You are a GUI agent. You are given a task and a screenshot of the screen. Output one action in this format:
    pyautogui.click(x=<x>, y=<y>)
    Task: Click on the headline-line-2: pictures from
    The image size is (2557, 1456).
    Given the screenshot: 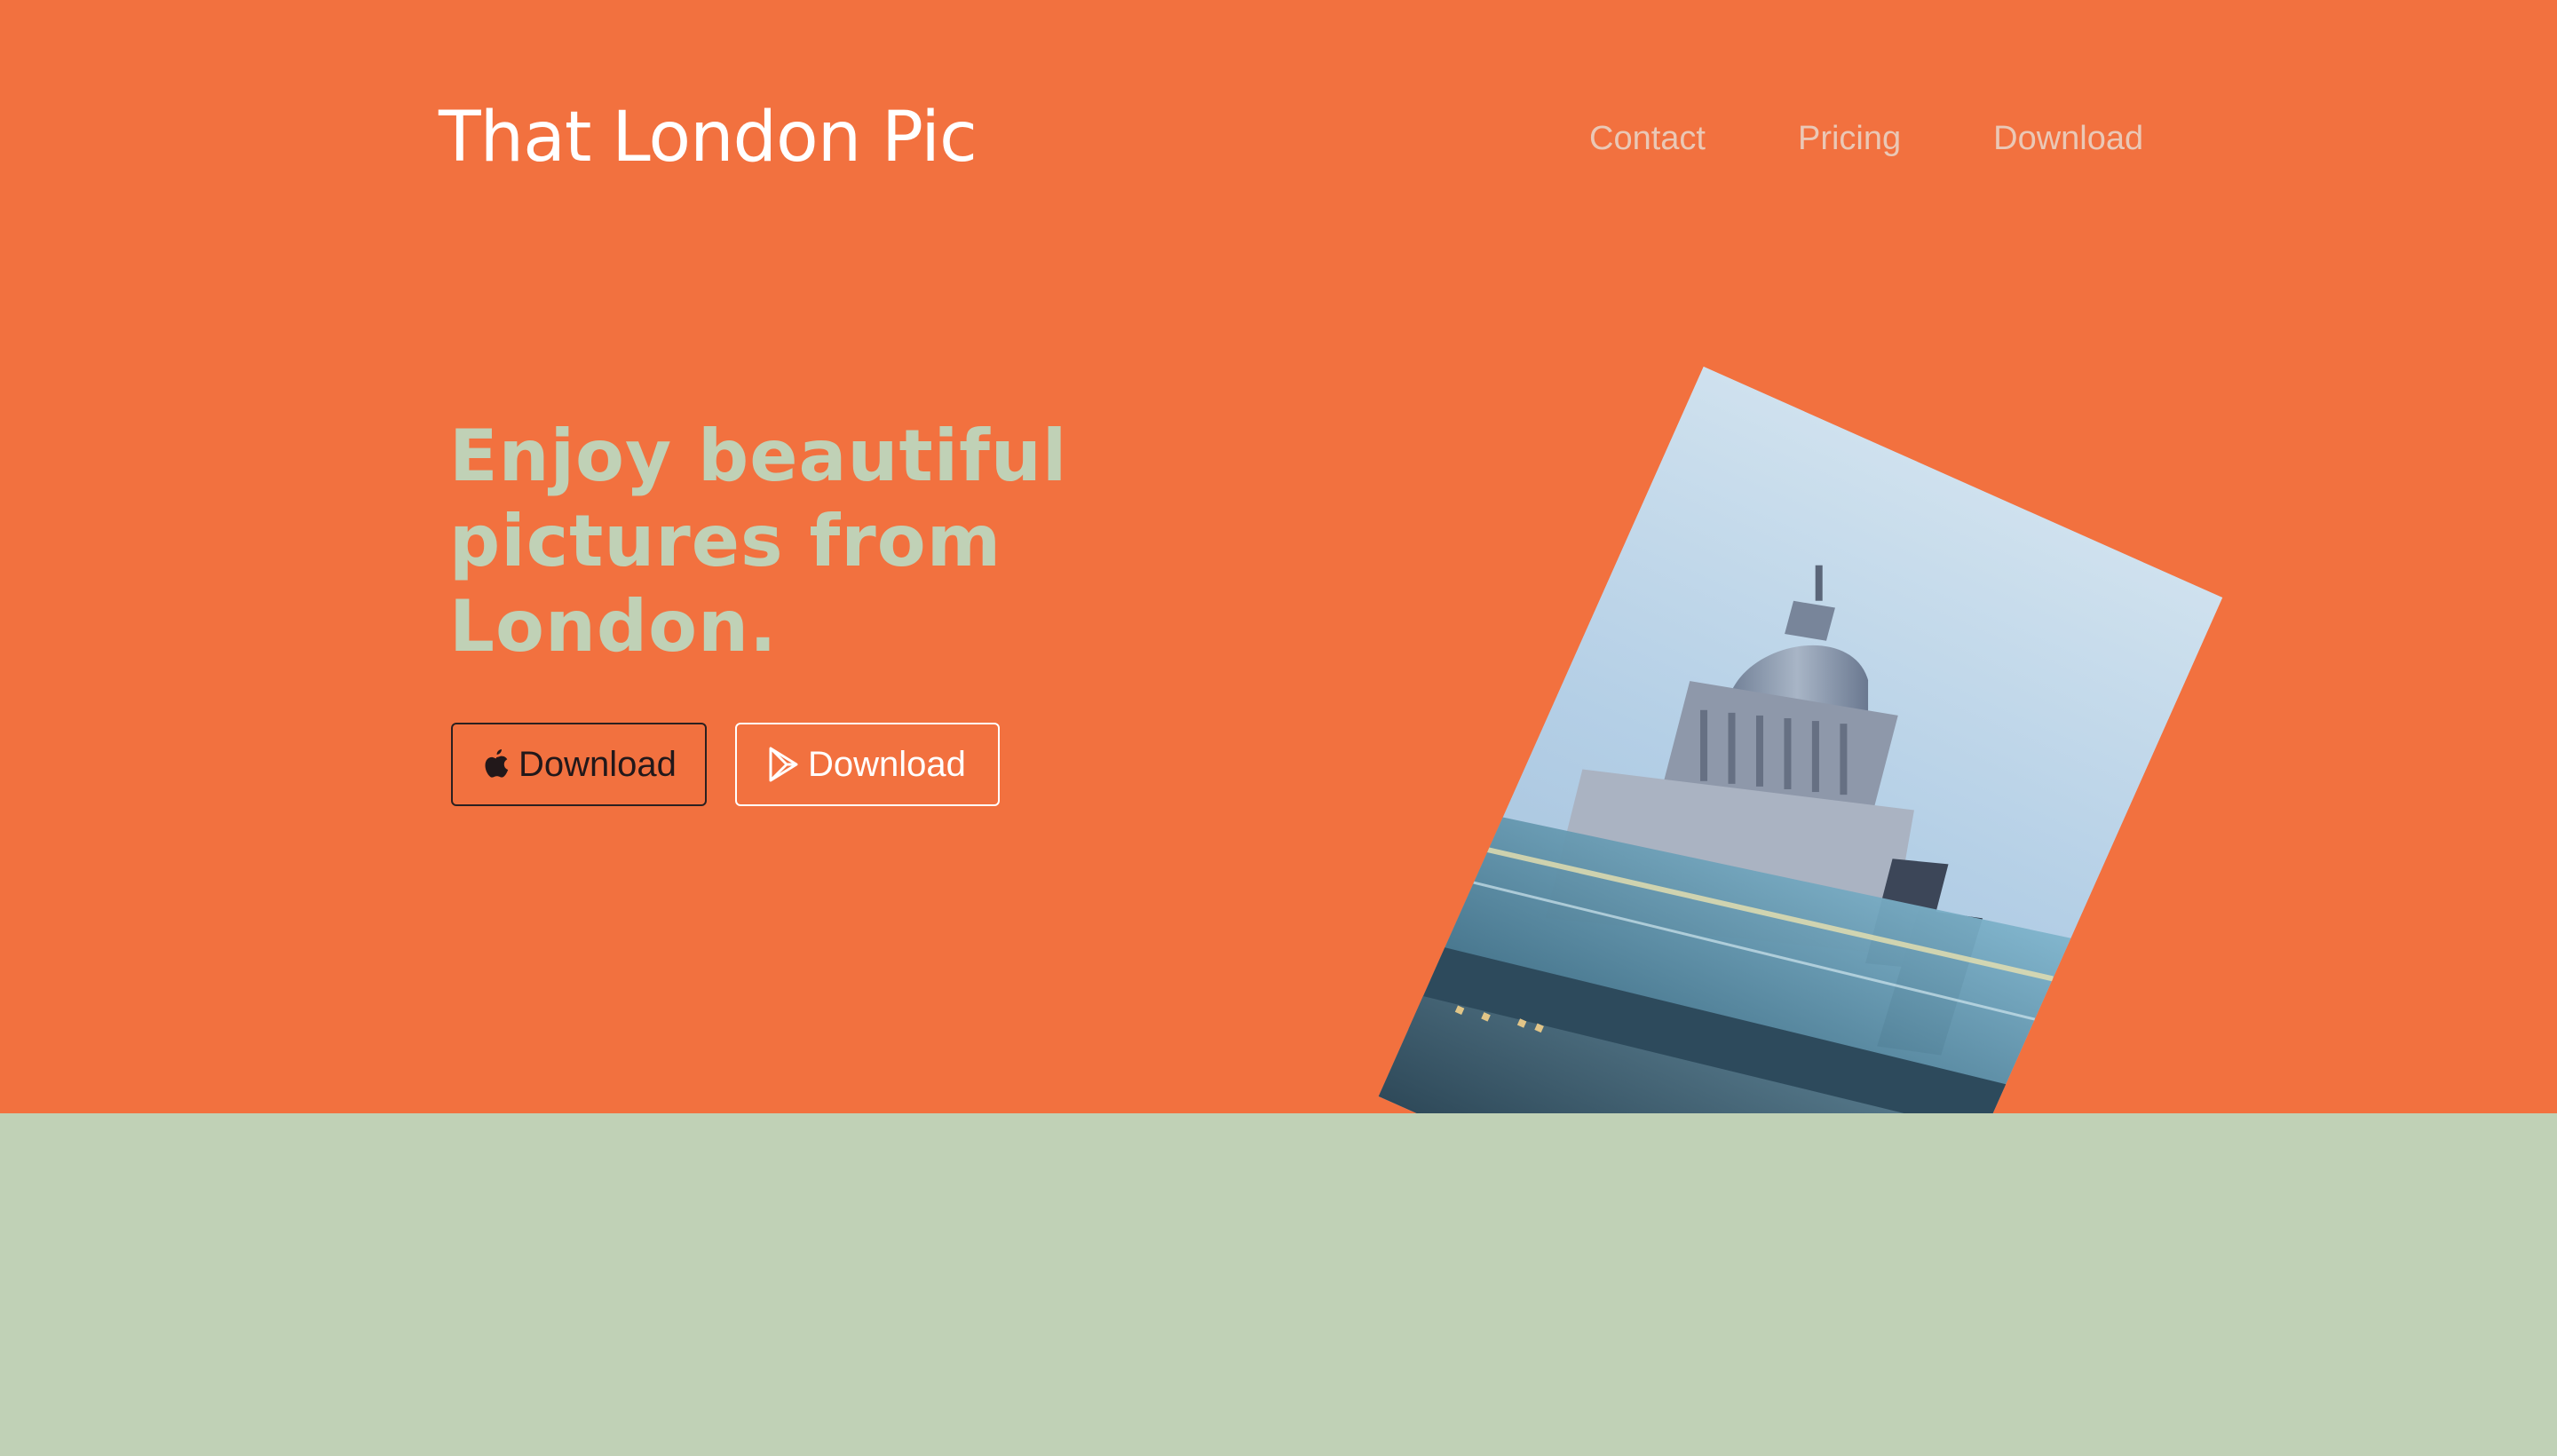 What is the action you would take?
    pyautogui.click(x=725, y=541)
    